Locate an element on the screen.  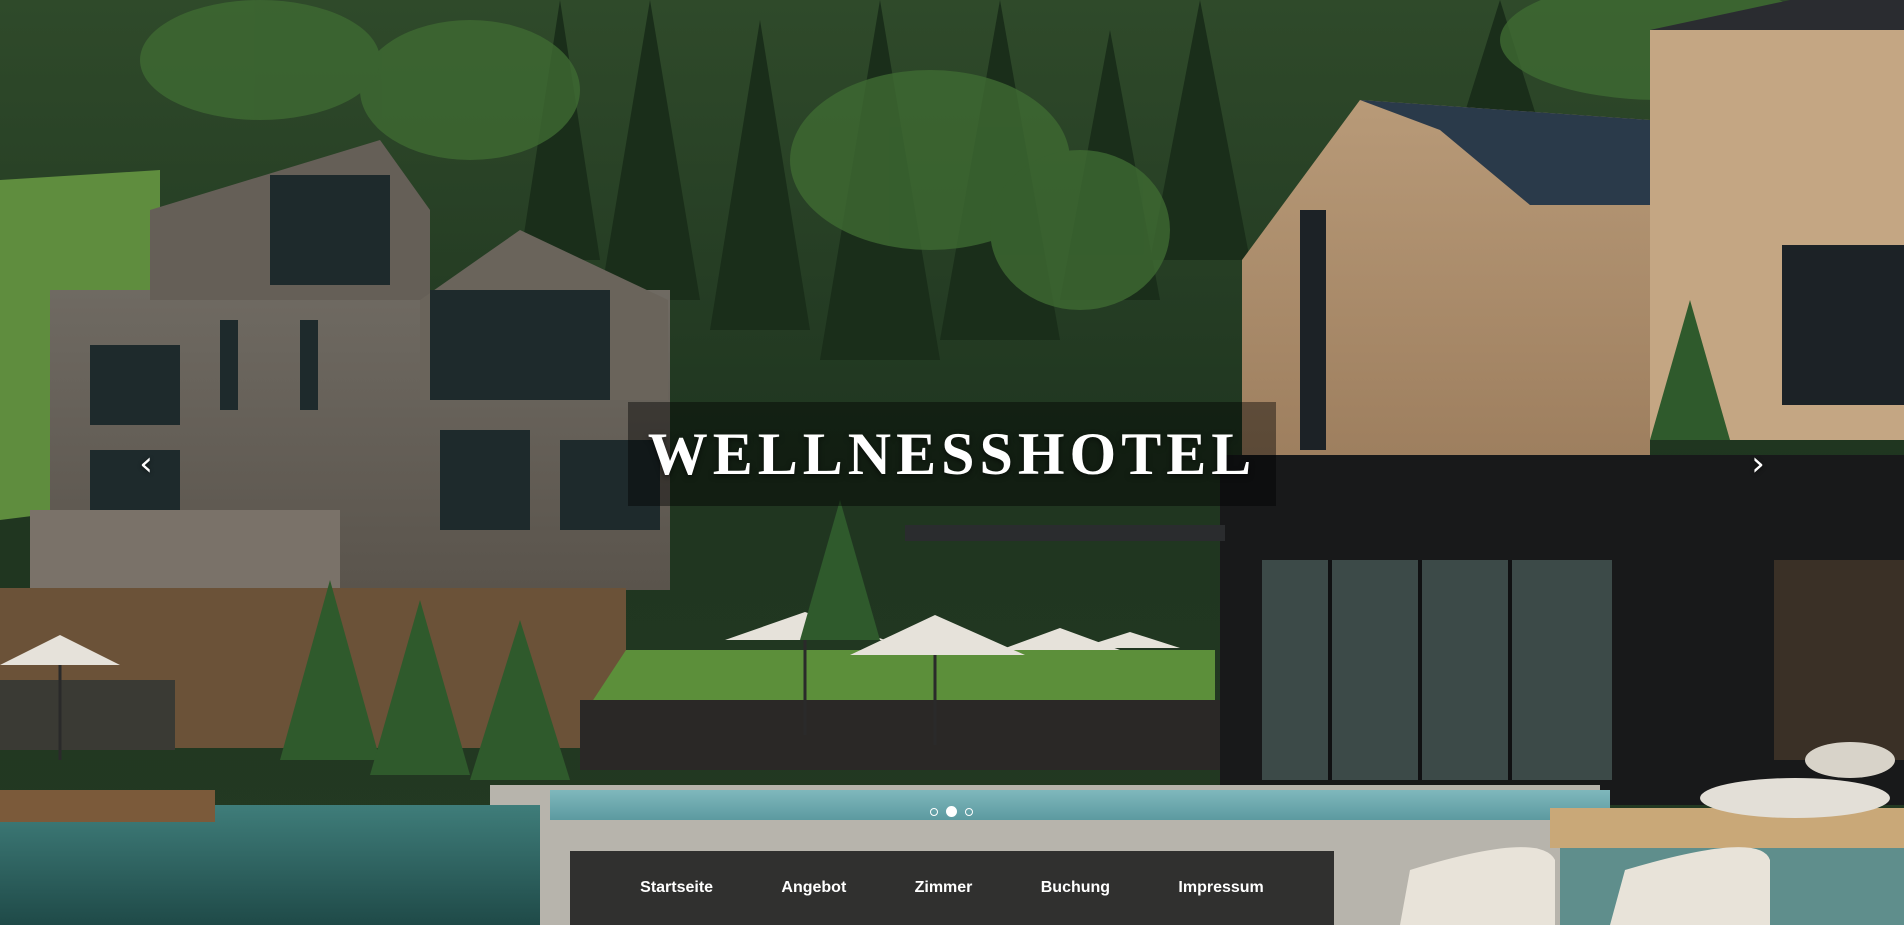
hero-title-box: WELLNESSHOTEL is located at coordinates (952, 454).